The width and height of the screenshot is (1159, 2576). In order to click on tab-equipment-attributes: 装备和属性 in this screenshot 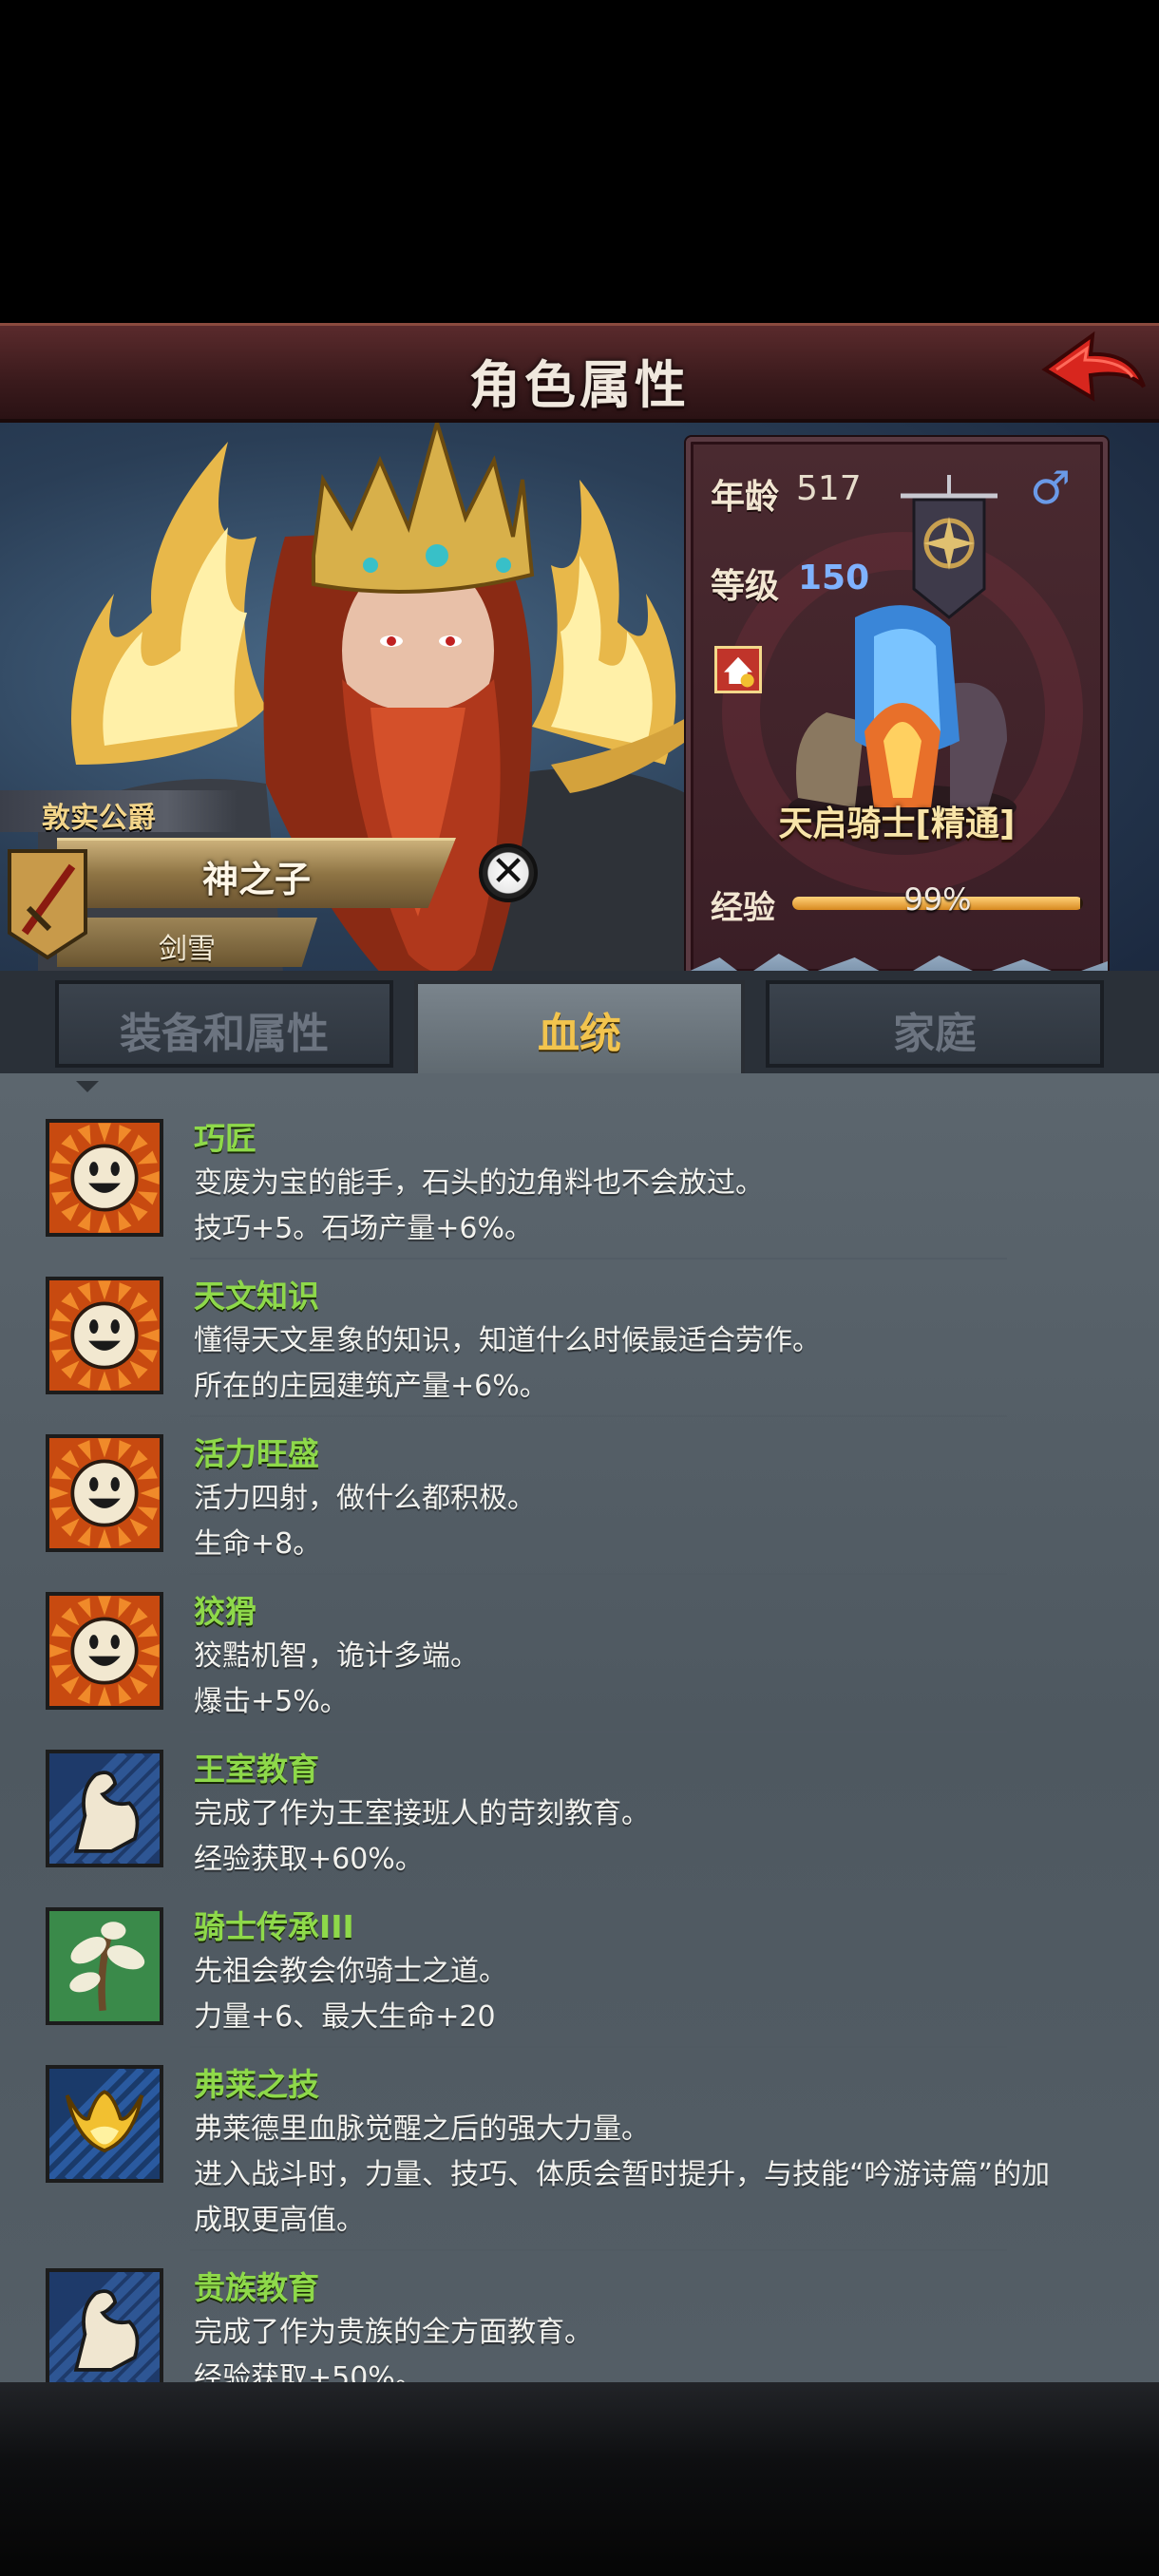, I will do `click(224, 1024)`.